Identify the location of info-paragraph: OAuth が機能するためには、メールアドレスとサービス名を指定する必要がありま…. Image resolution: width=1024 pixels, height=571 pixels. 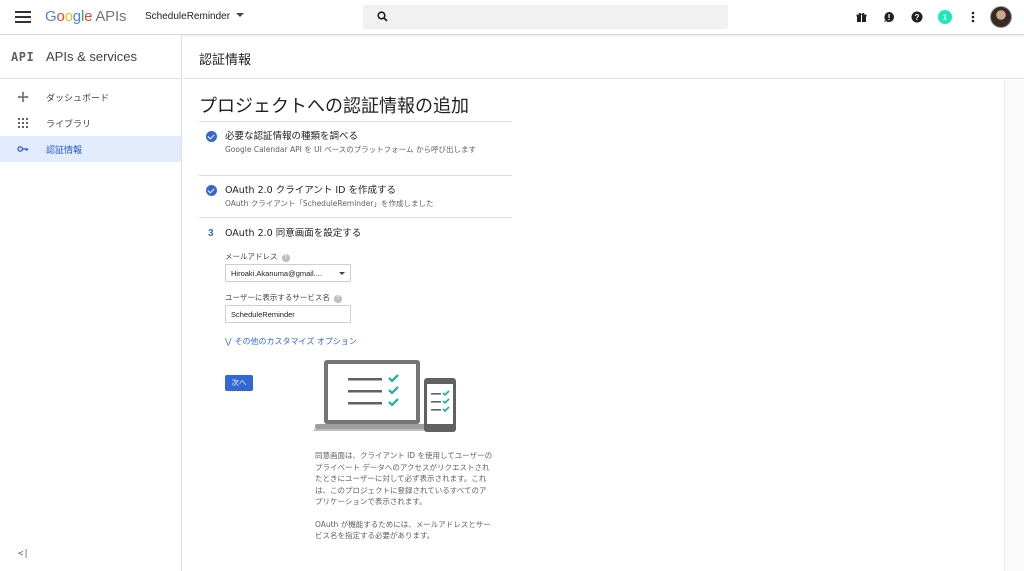
(403, 530).